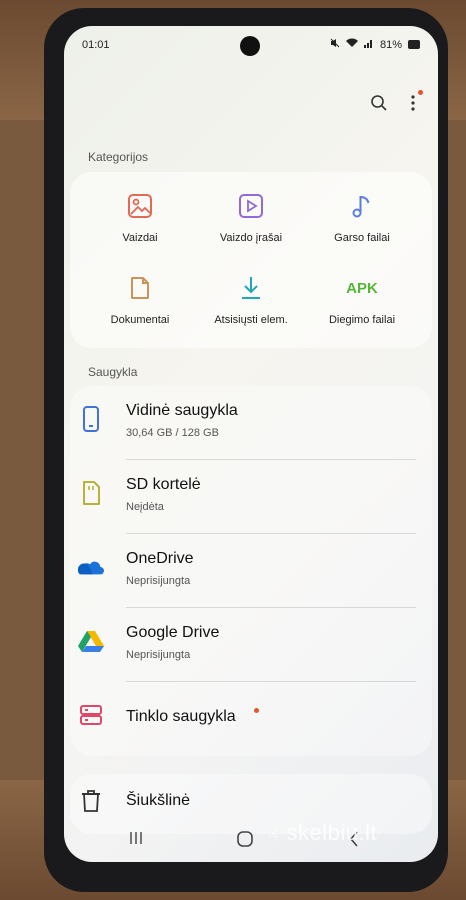 Image resolution: width=466 pixels, height=900 pixels. I want to click on category-images: Vaizdai, so click(140, 218).